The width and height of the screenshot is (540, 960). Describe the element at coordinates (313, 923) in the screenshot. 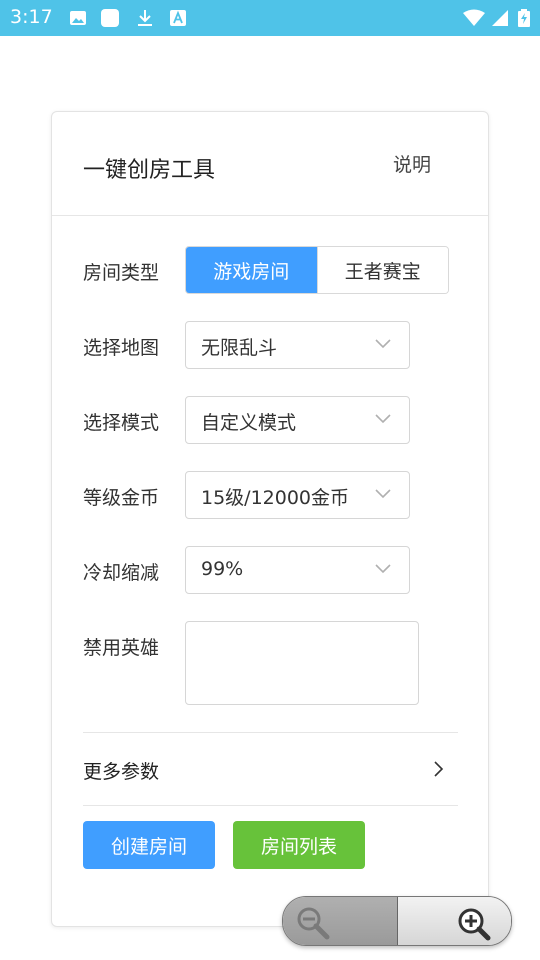

I see `zoom-out-icon` at that location.